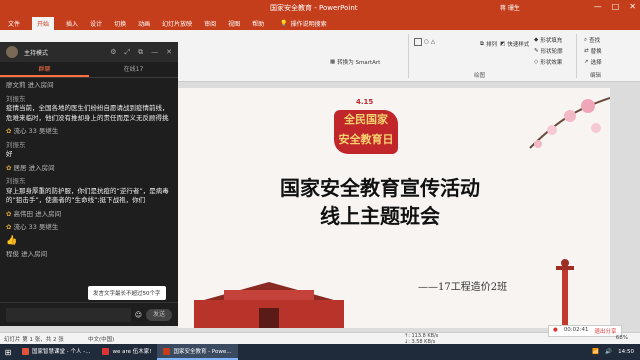  I want to click on tab-home: 开始, so click(43, 23).